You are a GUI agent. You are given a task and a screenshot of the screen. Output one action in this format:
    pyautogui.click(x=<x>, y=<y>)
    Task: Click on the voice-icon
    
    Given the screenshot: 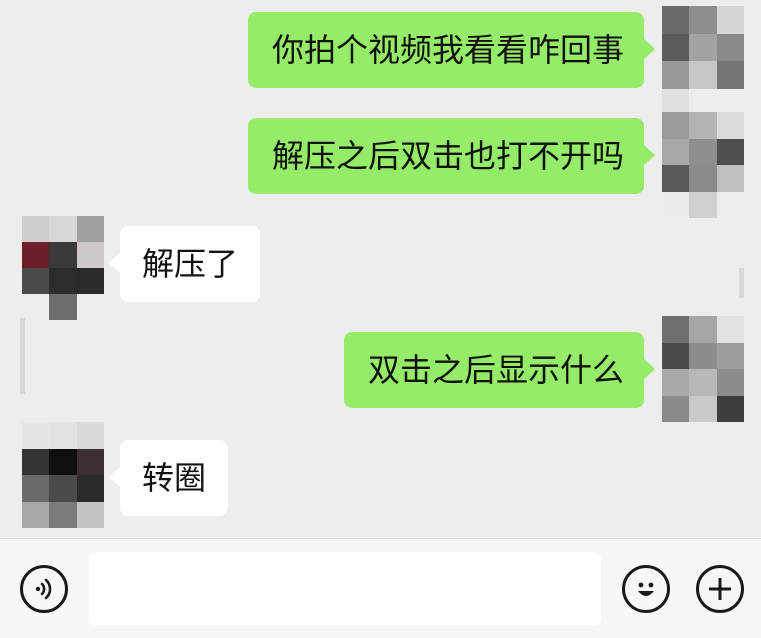 What is the action you would take?
    pyautogui.click(x=43, y=589)
    